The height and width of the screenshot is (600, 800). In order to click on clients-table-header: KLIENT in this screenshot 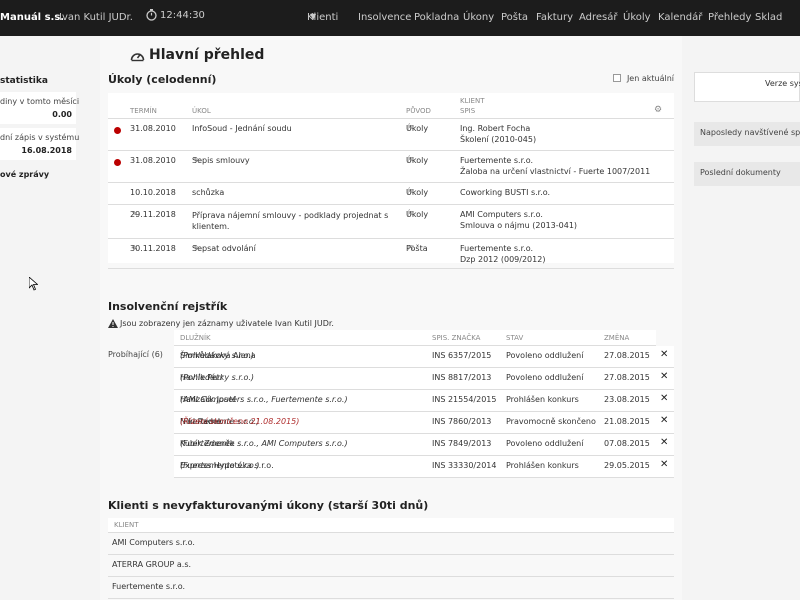, I will do `click(391, 525)`.